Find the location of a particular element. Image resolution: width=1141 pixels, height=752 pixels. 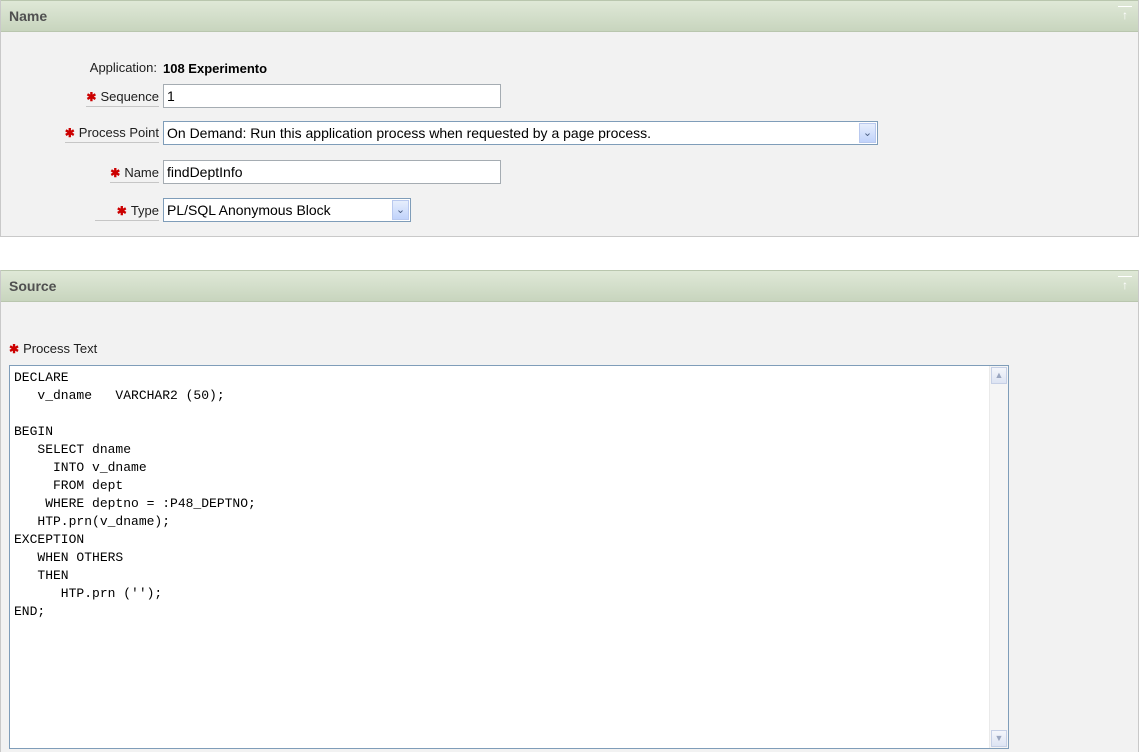

name-region-header: Name ↑ is located at coordinates (569, 16).